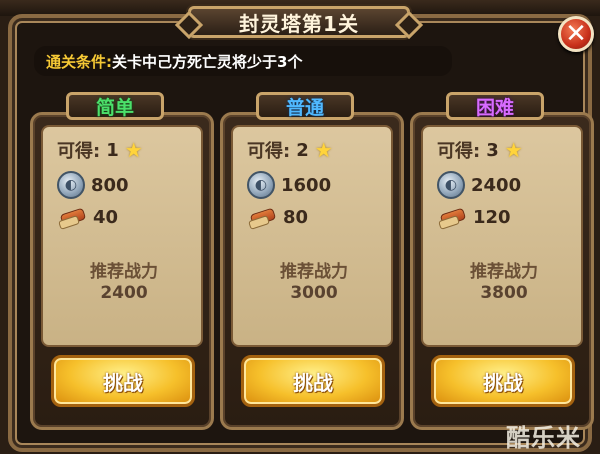  Describe the element at coordinates (306, 185) in the screenshot. I see `coin-amount: 1600` at that location.